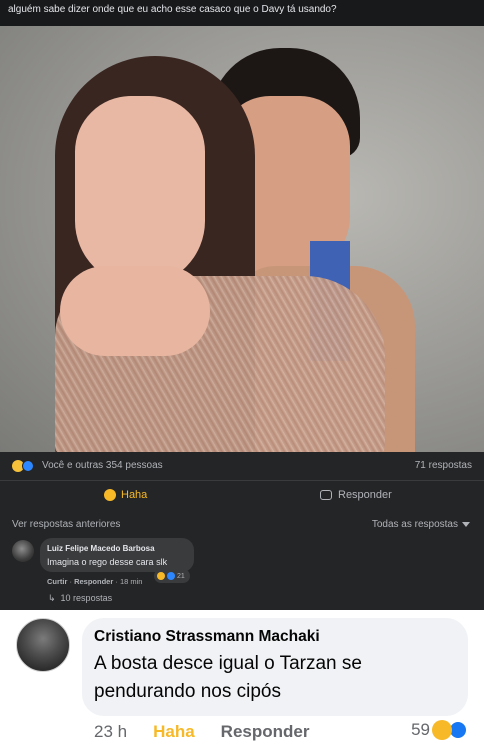 Image resolution: width=484 pixels, height=750 pixels. I want to click on comment-time: 18 min, so click(131, 581).